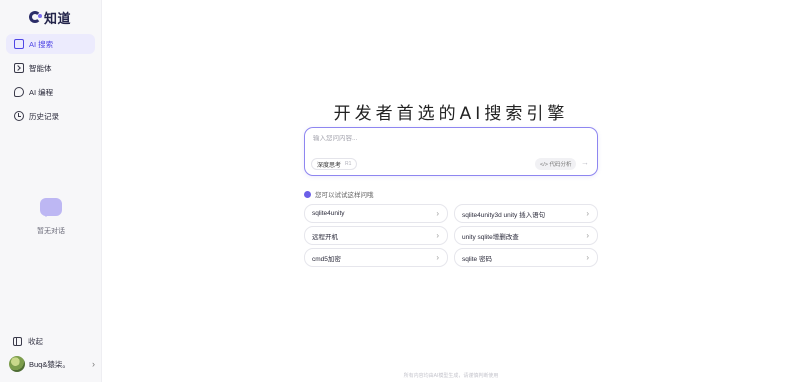 The width and height of the screenshot is (800, 382). What do you see at coordinates (19, 116) in the screenshot?
I see `clock-icon` at bounding box center [19, 116].